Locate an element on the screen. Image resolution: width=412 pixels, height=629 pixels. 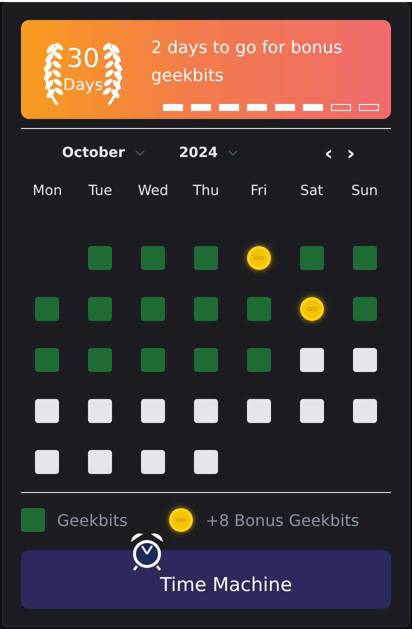
weekday-label: Fri is located at coordinates (259, 190).